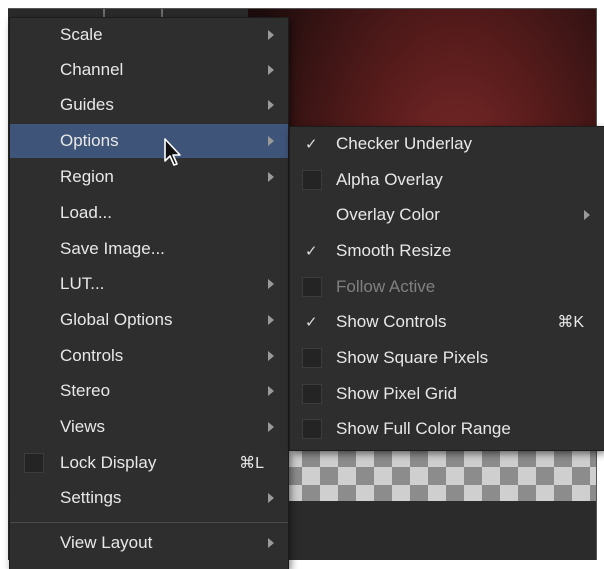  Describe the element at coordinates (447, 215) in the screenshot. I see `submenu-item-overlay-color: Overlay Color` at that location.